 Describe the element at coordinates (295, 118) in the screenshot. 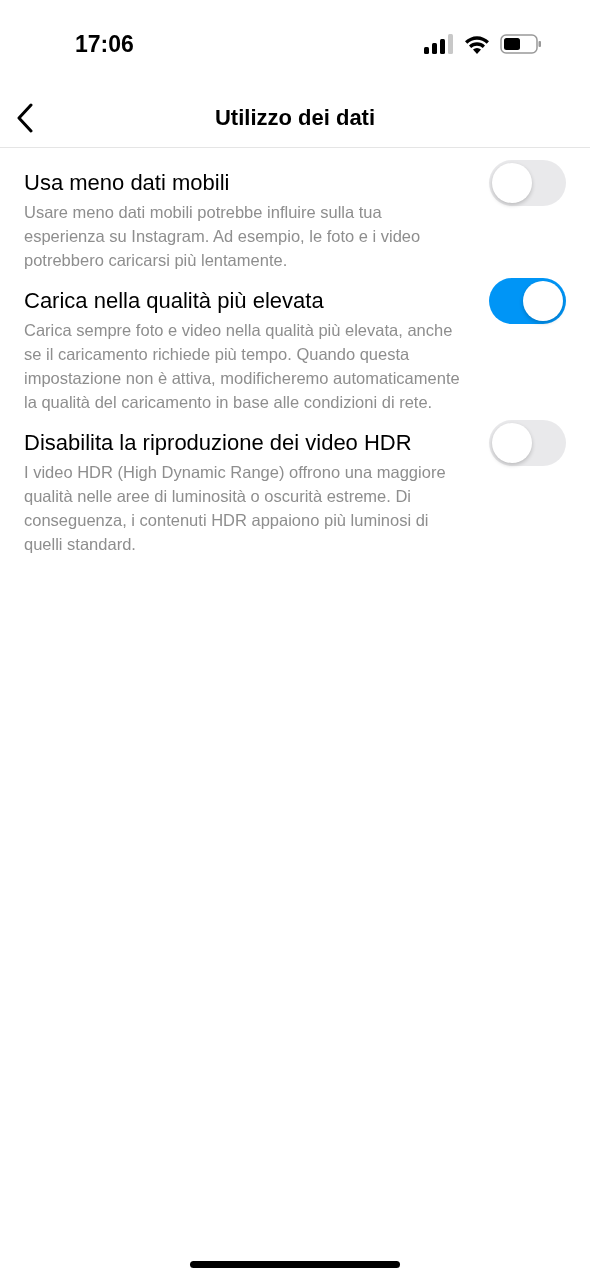

I see `page-title: Utilizzo dei dati` at that location.